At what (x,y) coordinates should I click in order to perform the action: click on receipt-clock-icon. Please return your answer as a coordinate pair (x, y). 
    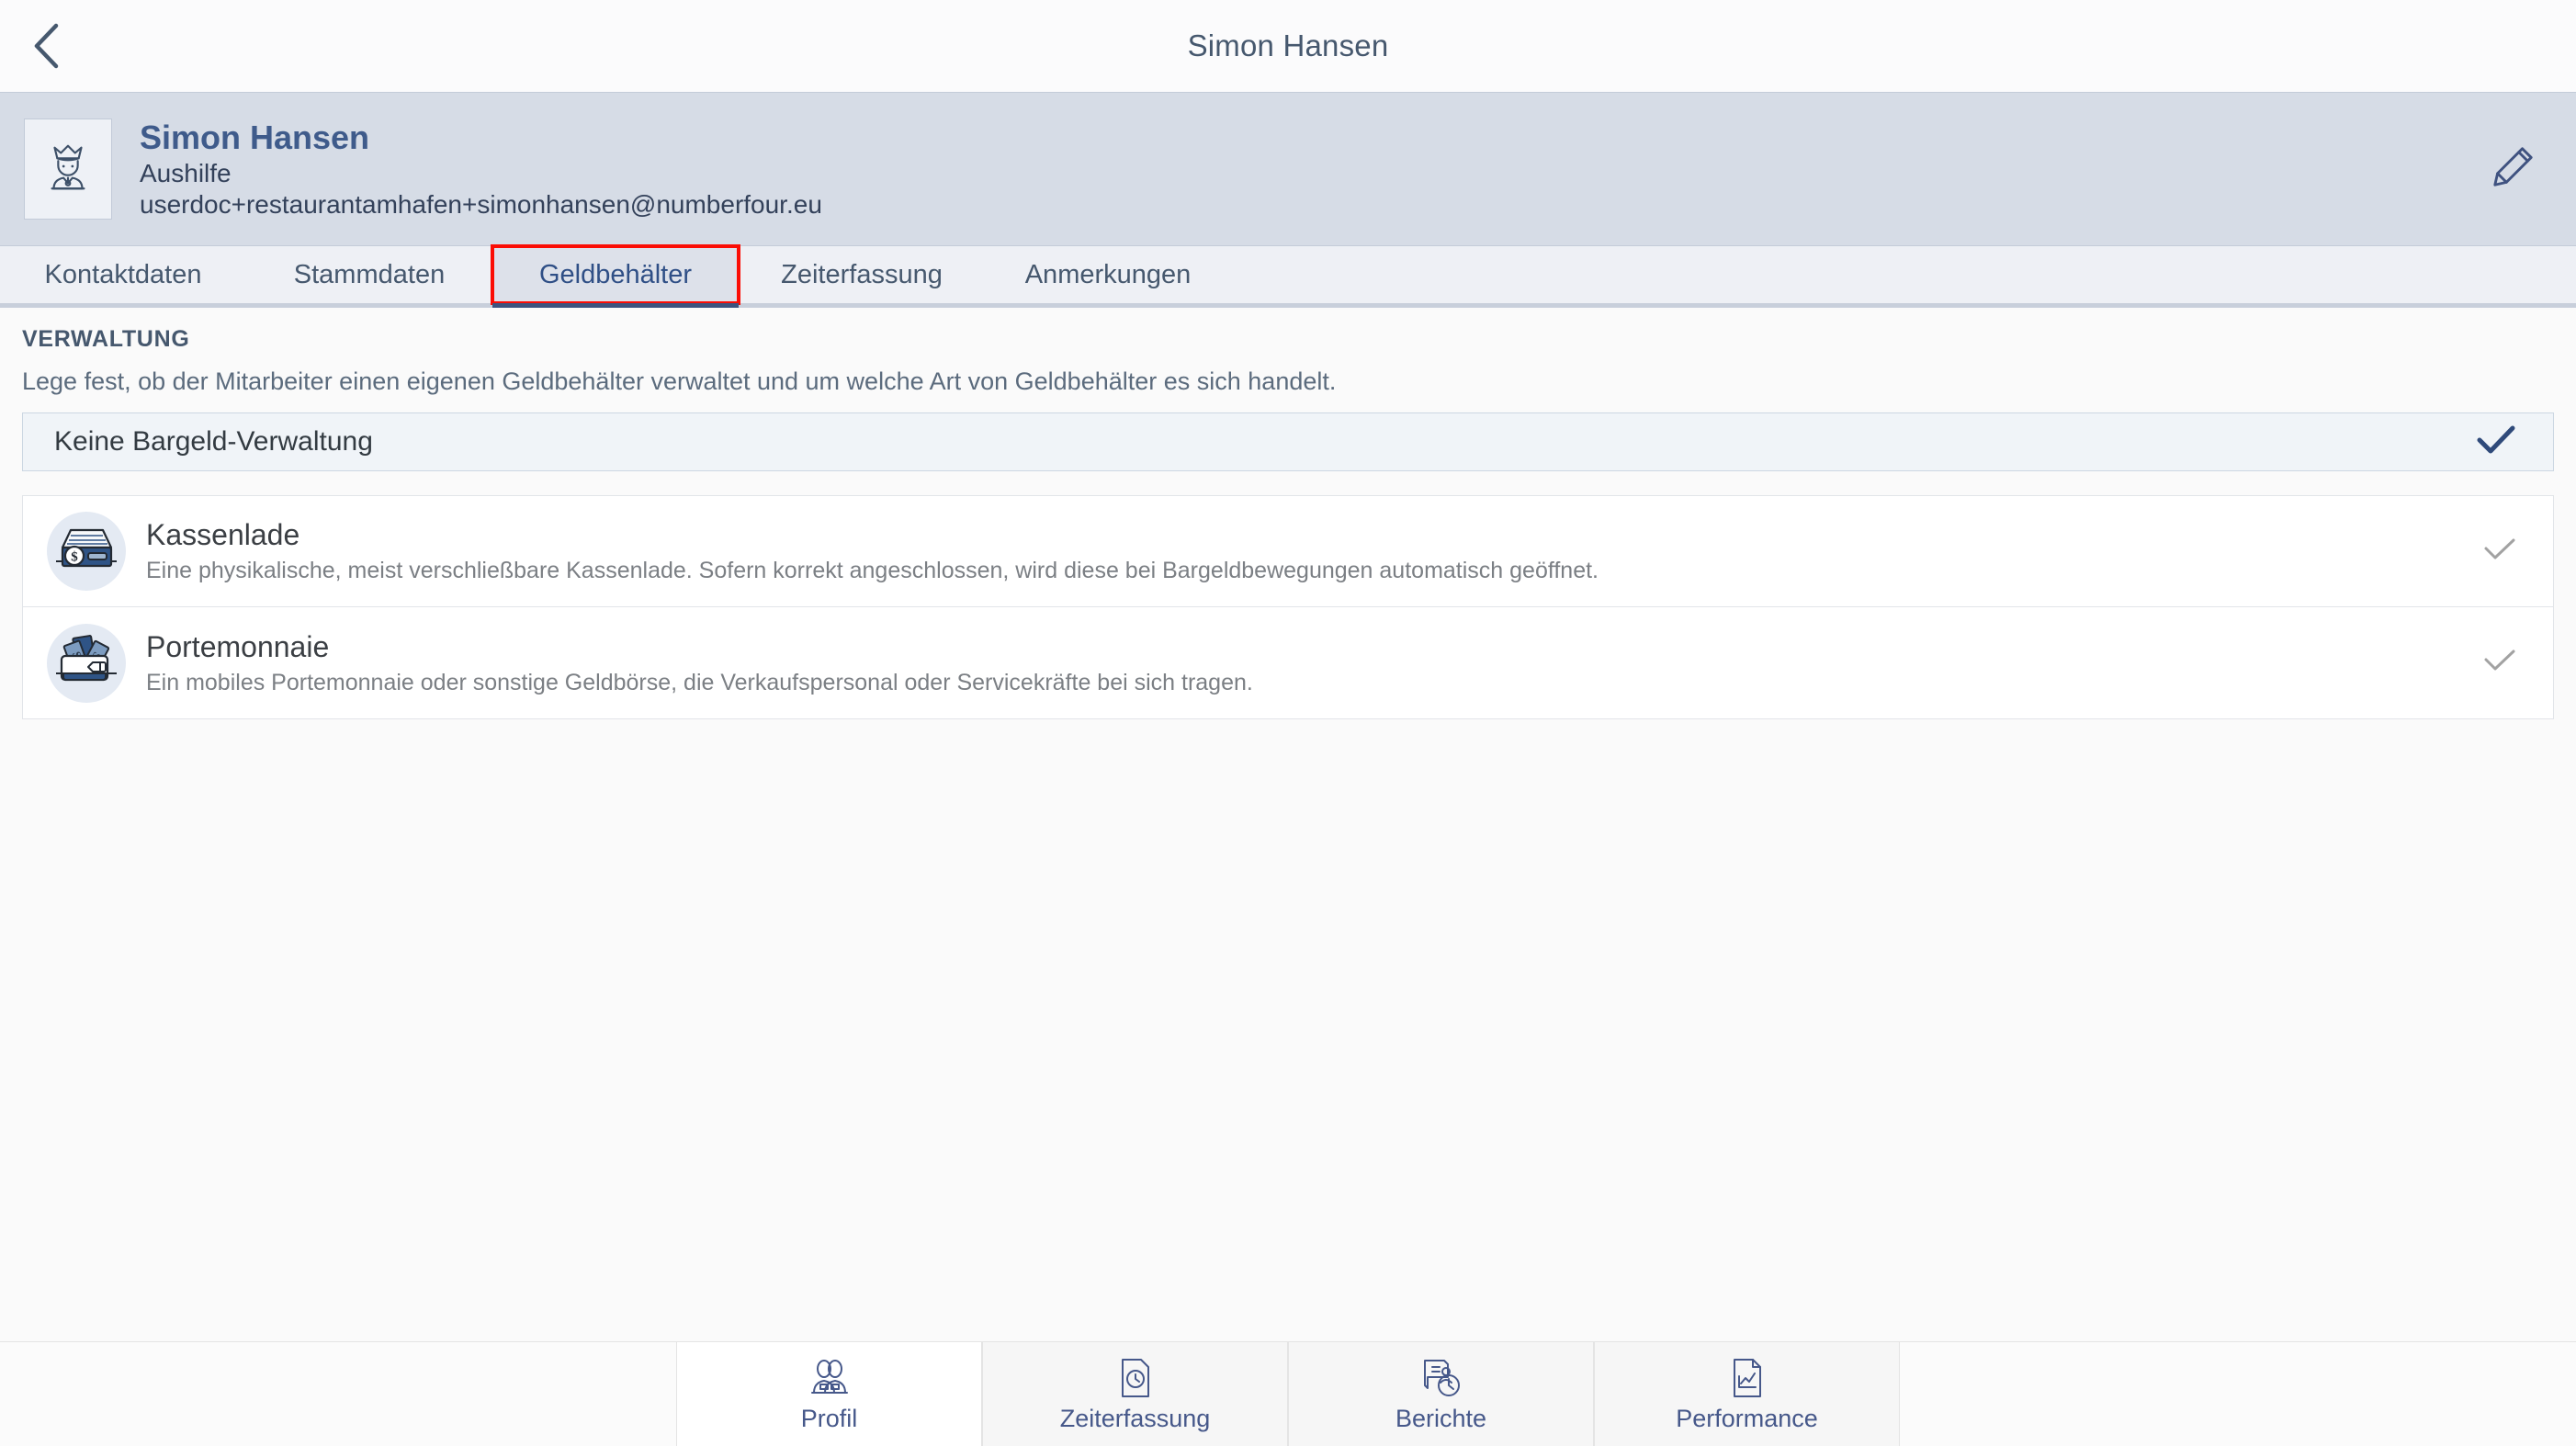
    Looking at the image, I should click on (1441, 1378).